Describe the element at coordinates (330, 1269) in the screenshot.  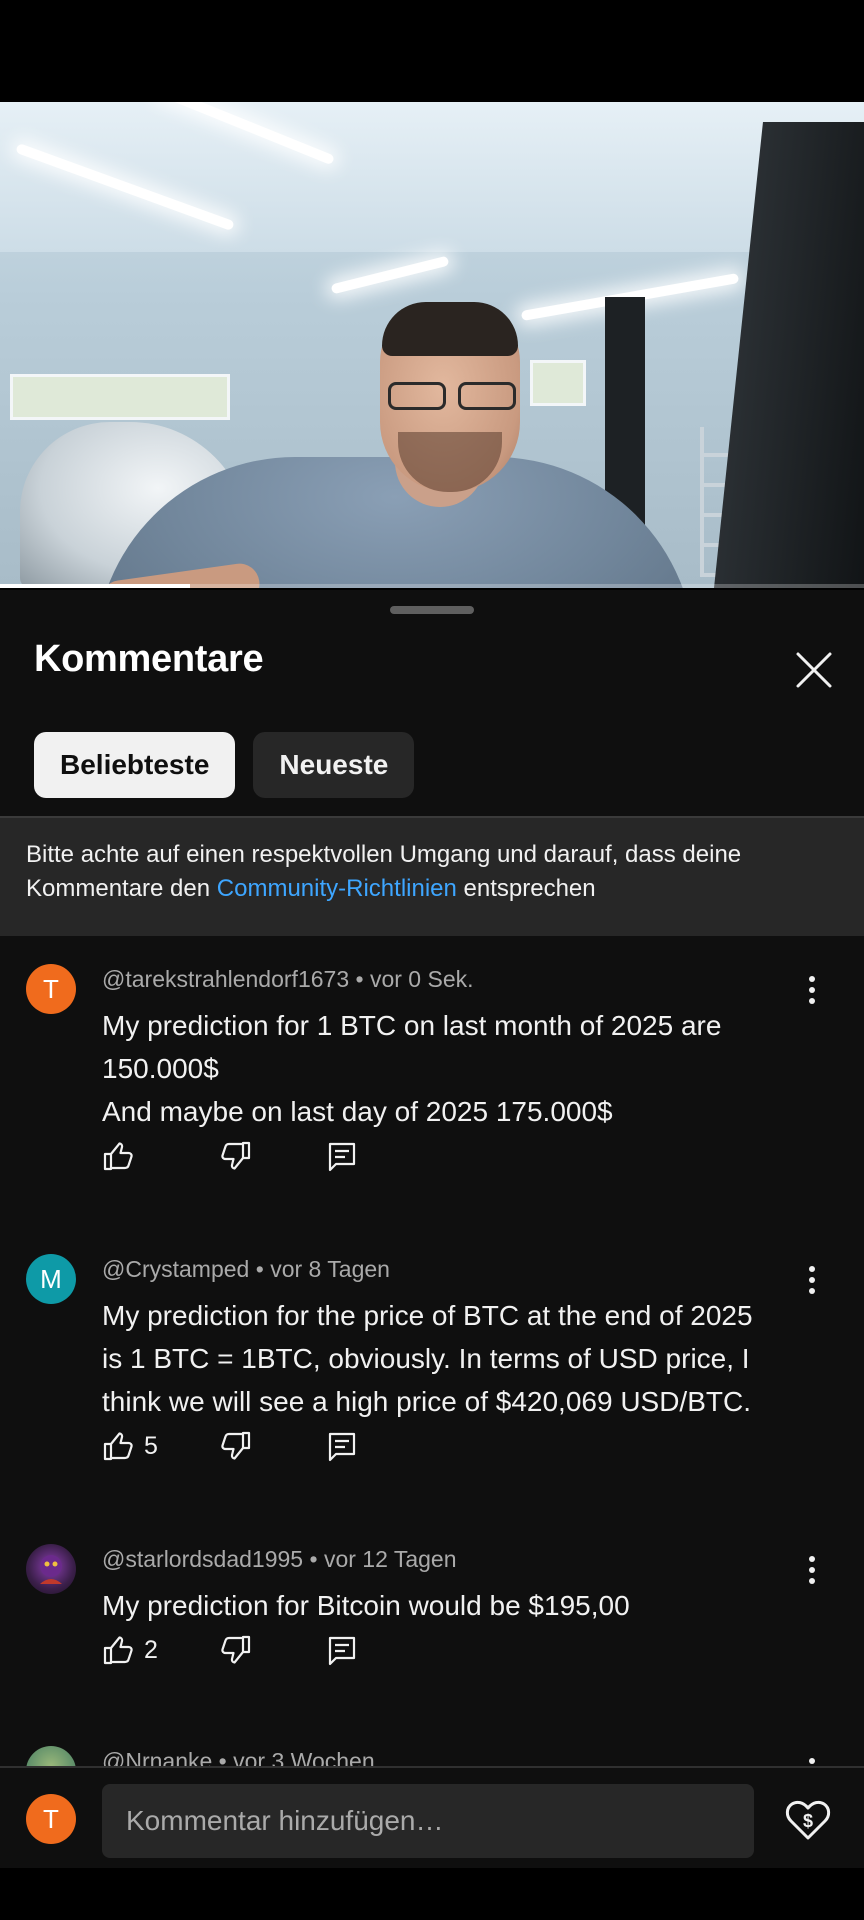
I see `comment-time: vor 8 Tagen` at that location.